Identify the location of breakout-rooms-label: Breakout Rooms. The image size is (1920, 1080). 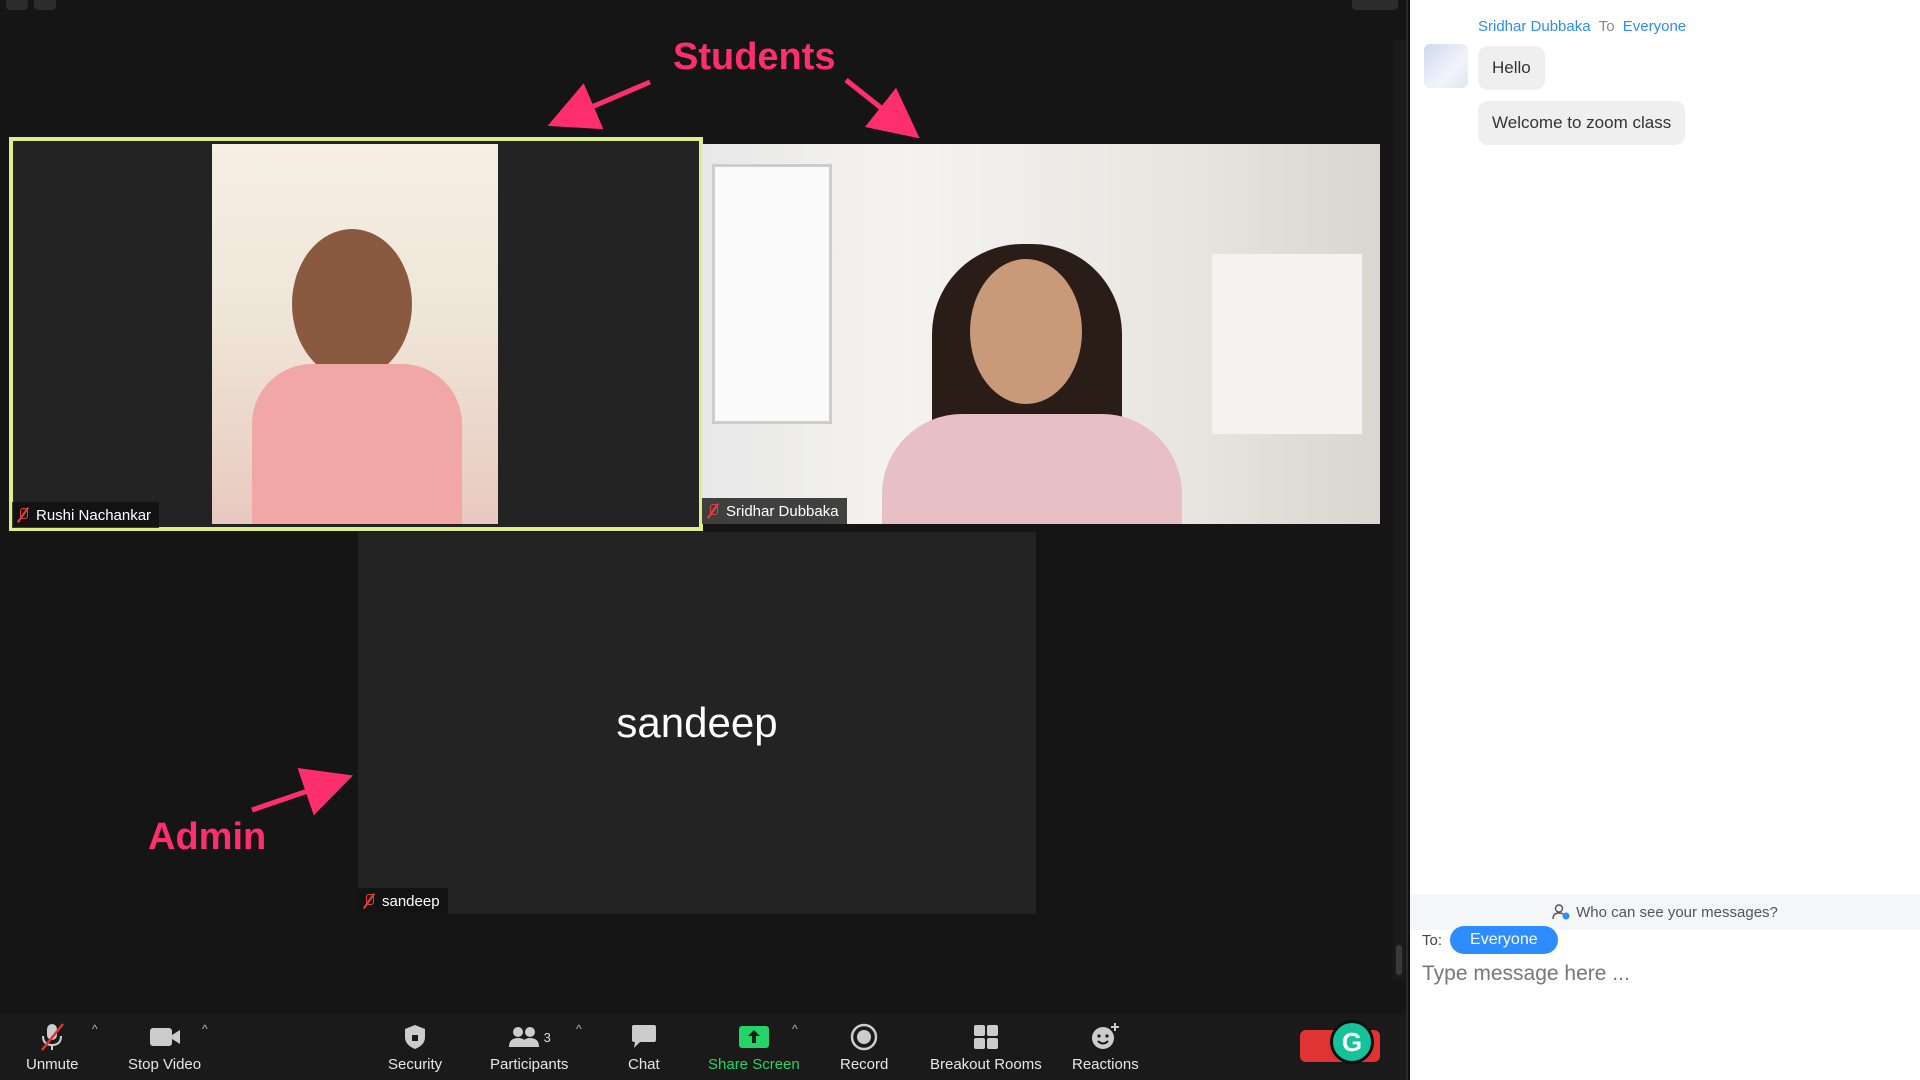
(986, 1064).